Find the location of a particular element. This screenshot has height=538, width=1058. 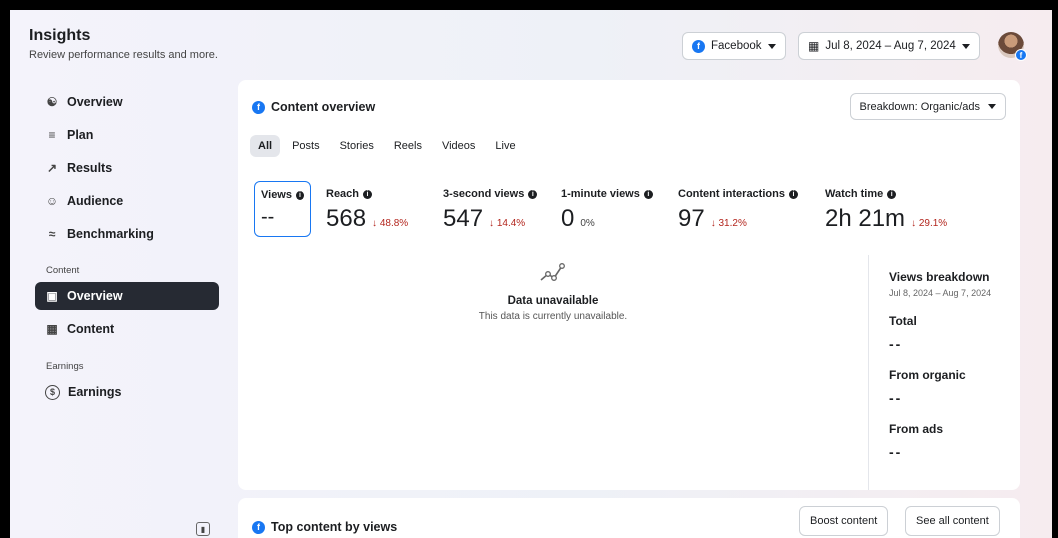

metric-value-row: 97 ↓ 31.2% is located at coordinates (738, 219).